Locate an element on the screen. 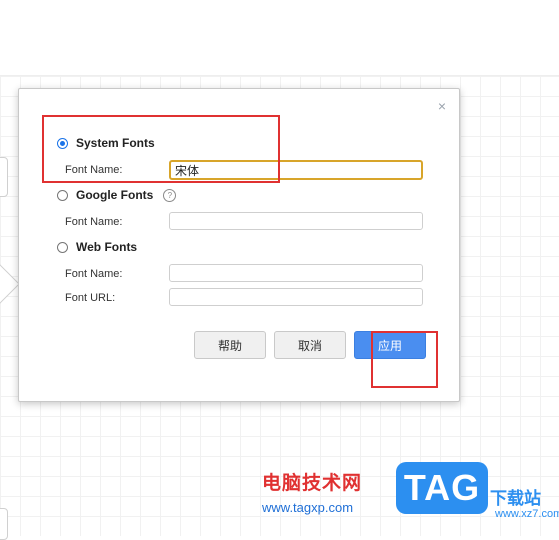 The width and height of the screenshot is (559, 540). web-fonts-option: Web Fonts is located at coordinates (97, 247).